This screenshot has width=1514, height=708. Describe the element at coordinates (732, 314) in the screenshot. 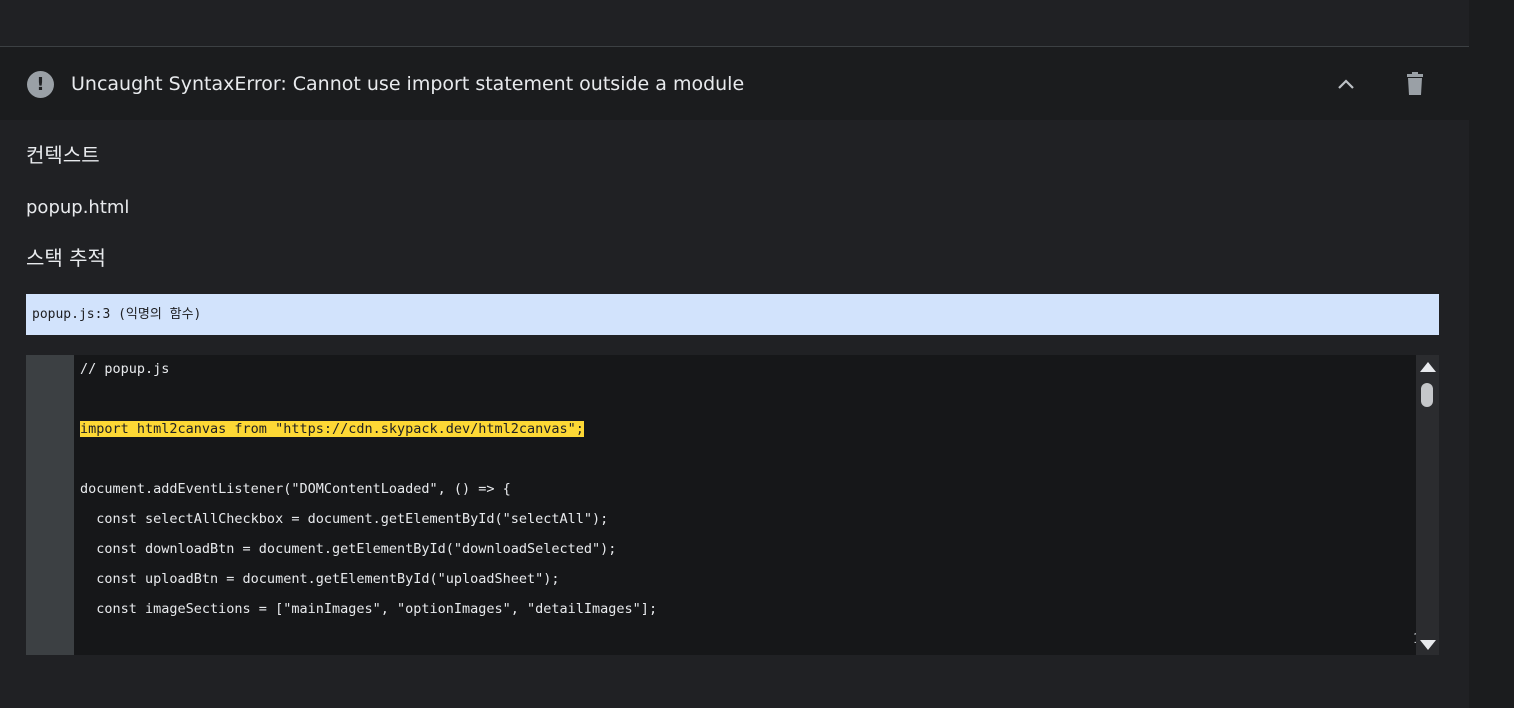

I see `stack-frame-item: popup.js:3 (익명의 함수)` at that location.